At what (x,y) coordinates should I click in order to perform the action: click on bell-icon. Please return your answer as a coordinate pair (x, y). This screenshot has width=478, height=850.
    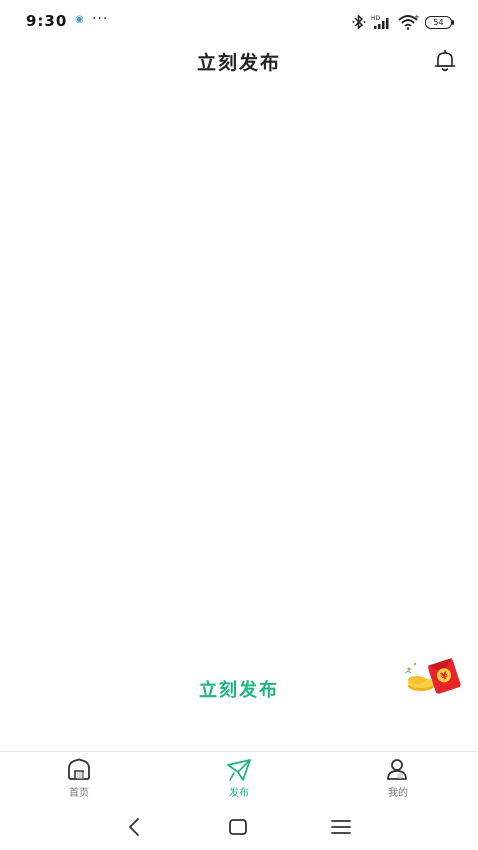
    Looking at the image, I should click on (445, 61).